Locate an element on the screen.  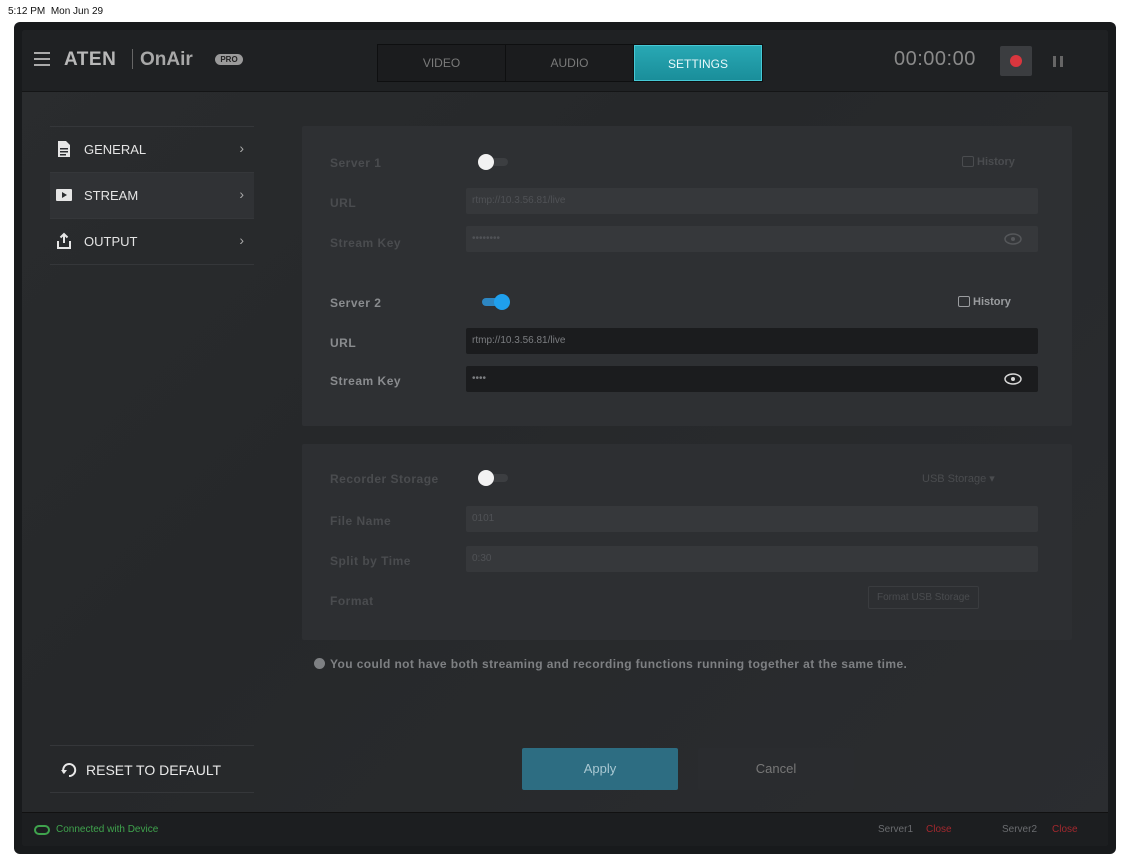
status-time: 5:12 PM is located at coordinates (27, 11).